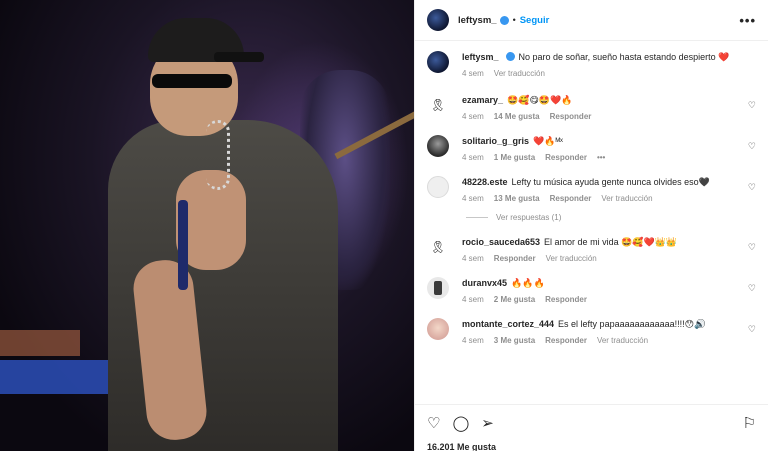 This screenshot has width=768, height=451. I want to click on comment-bubble-icon: ◯, so click(460, 423).